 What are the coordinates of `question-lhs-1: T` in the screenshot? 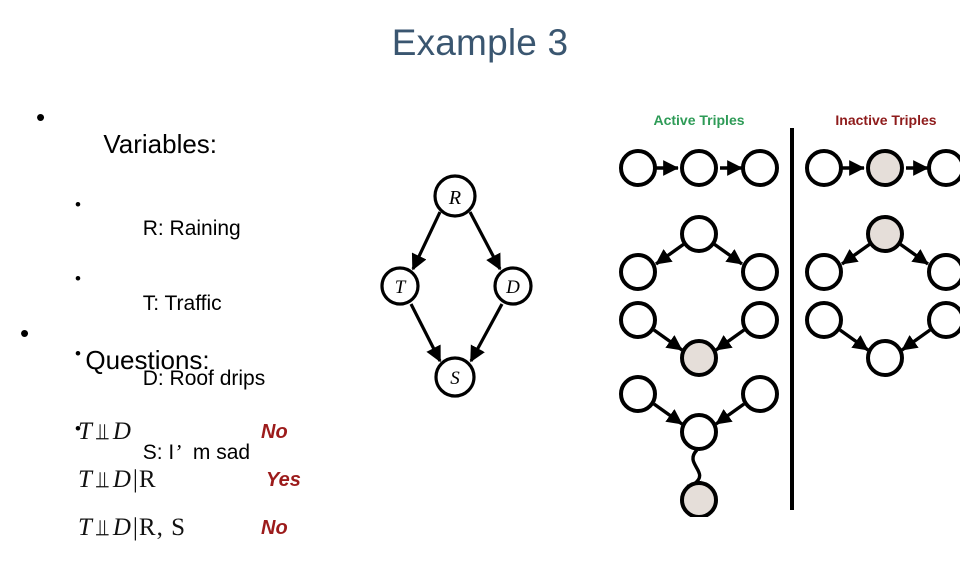 It's located at (85, 431).